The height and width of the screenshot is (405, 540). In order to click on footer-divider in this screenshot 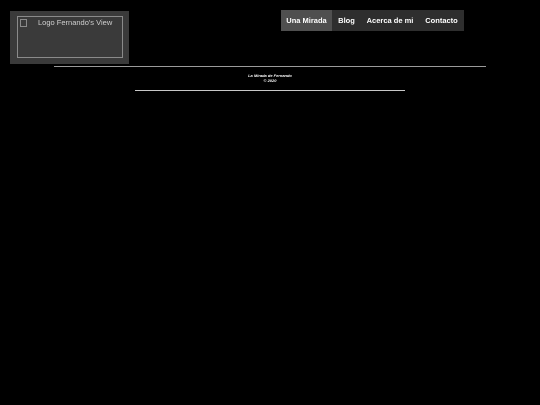, I will do `click(270, 90)`.